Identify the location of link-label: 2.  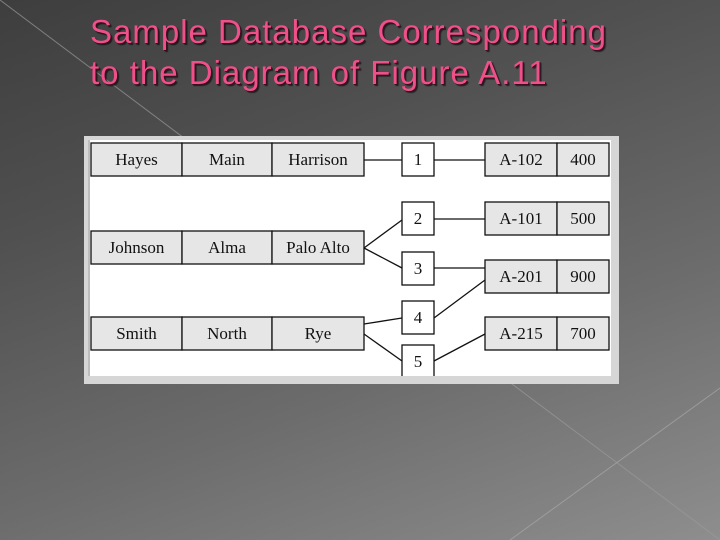
(418, 218).